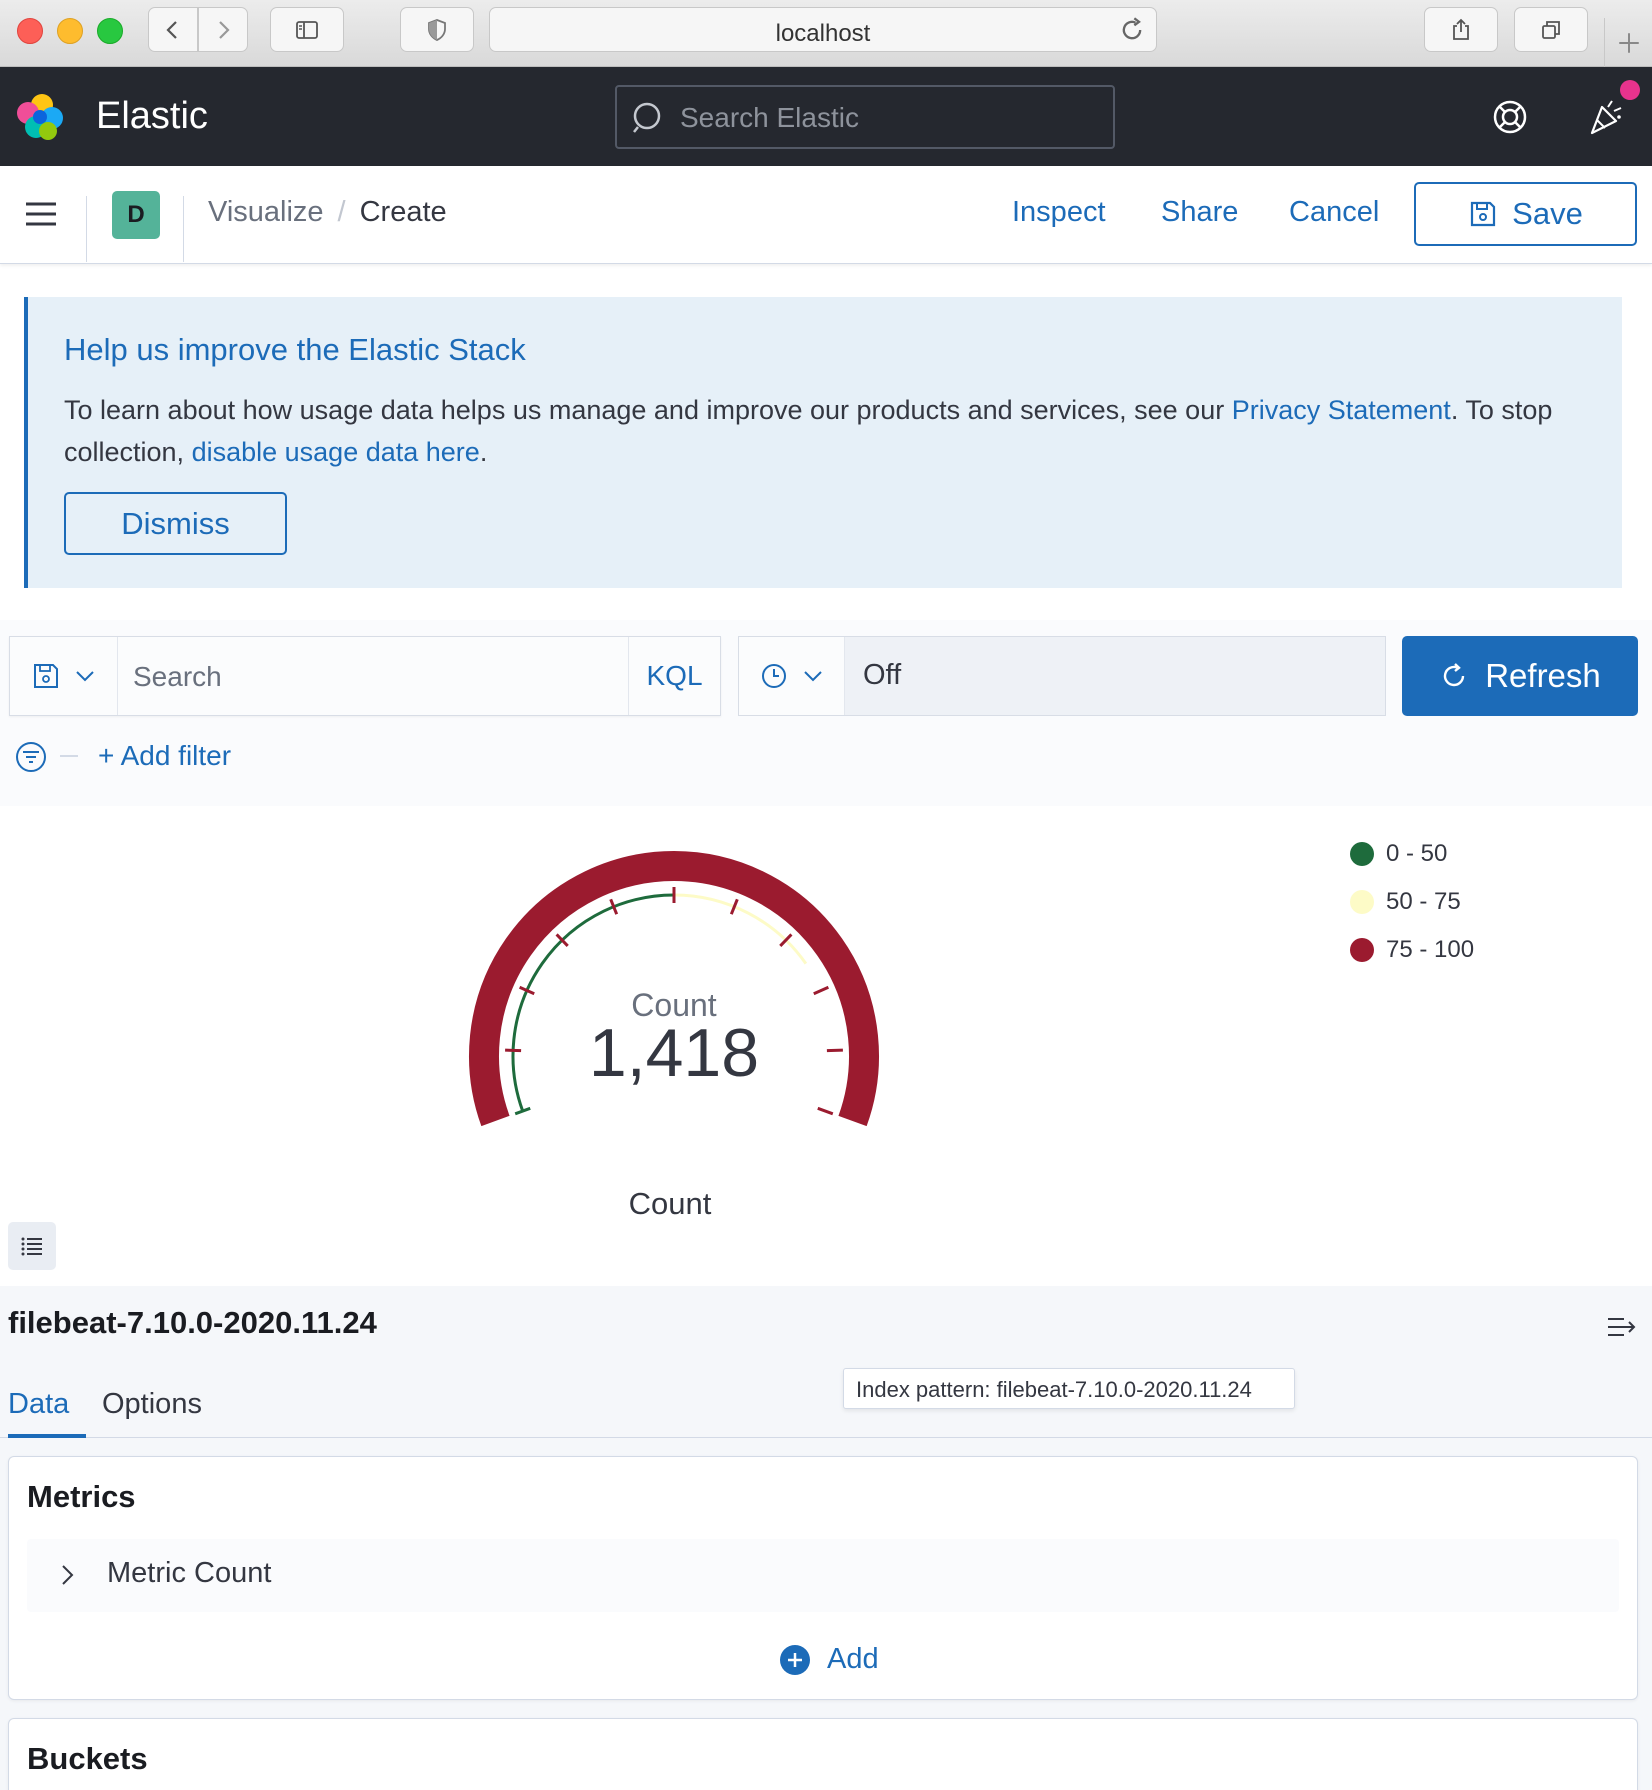 The image size is (1652, 1790). I want to click on address-bar: localhost, so click(823, 29).